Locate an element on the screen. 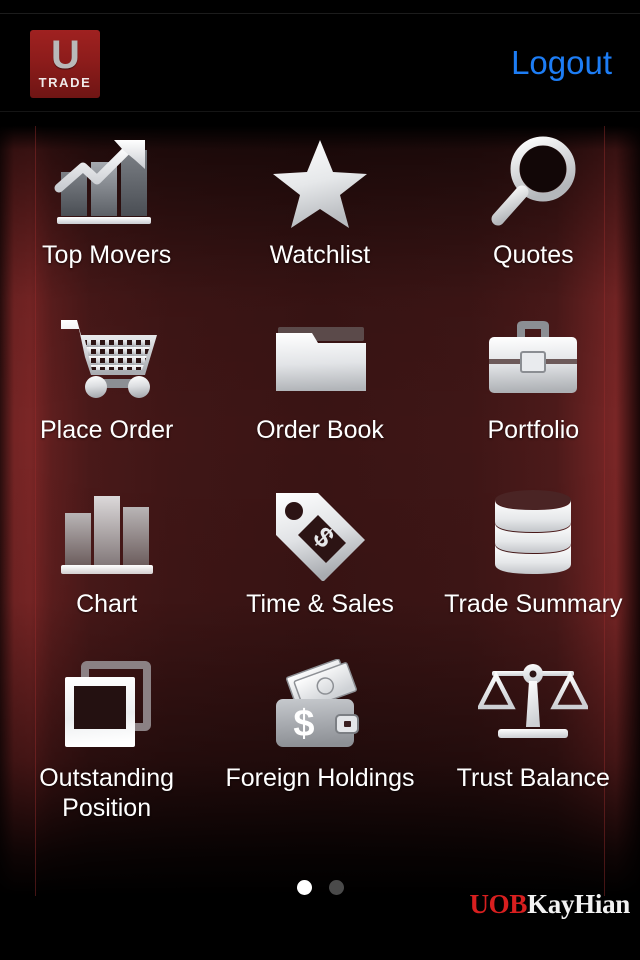  menu-item-label: Order Book is located at coordinates (320, 430).